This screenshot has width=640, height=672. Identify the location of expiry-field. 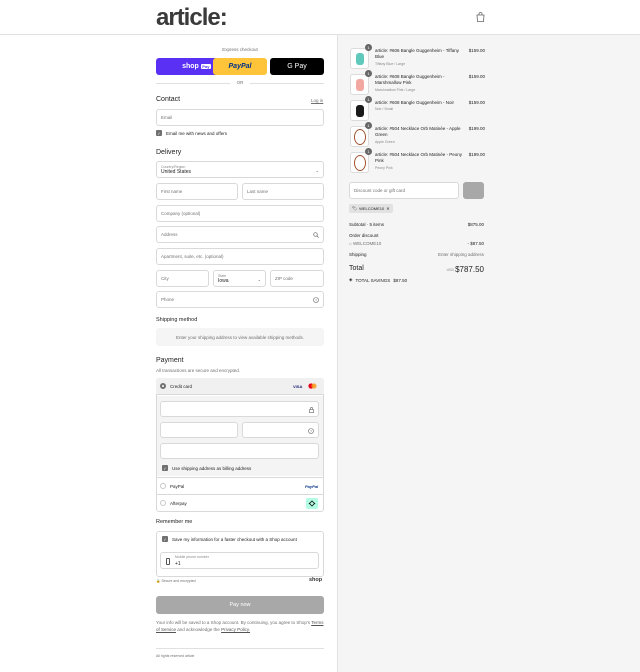
(199, 430).